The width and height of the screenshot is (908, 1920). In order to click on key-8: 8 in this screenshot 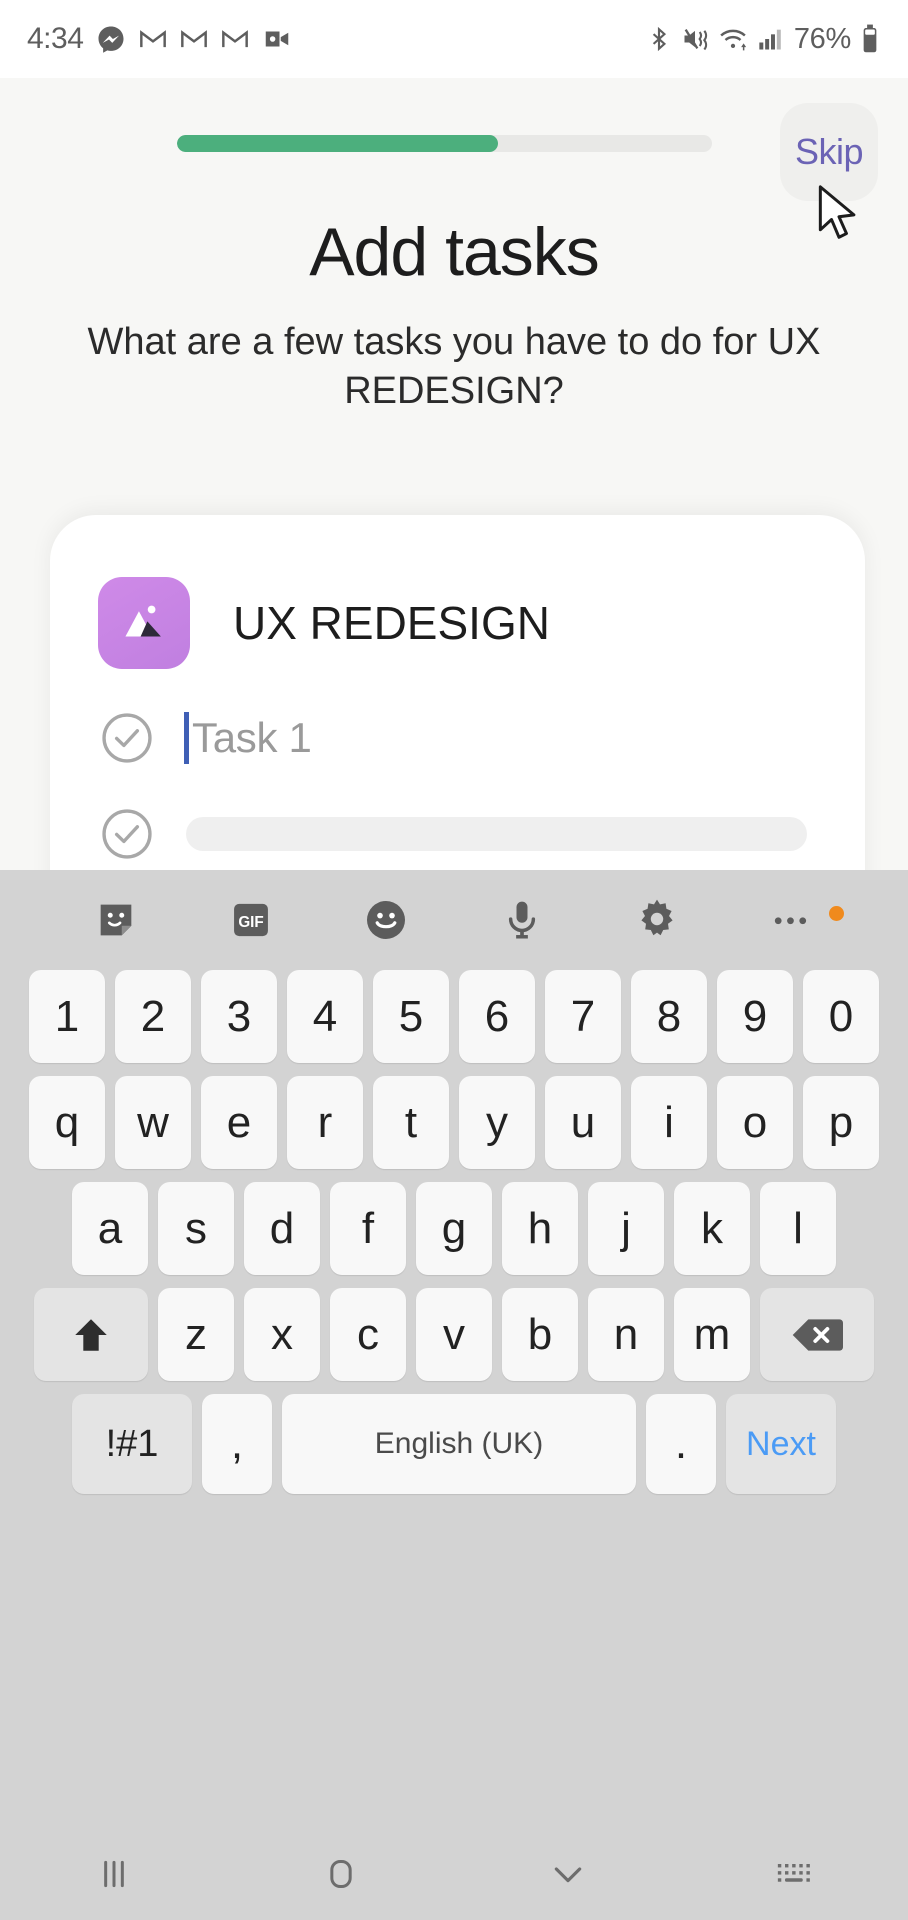, I will do `click(669, 1016)`.